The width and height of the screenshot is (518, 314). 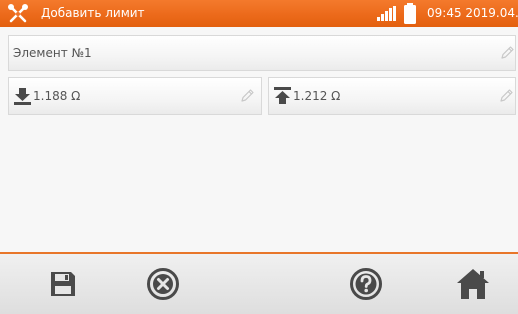 What do you see at coordinates (282, 95) in the screenshot?
I see `upper-limit-icon` at bounding box center [282, 95].